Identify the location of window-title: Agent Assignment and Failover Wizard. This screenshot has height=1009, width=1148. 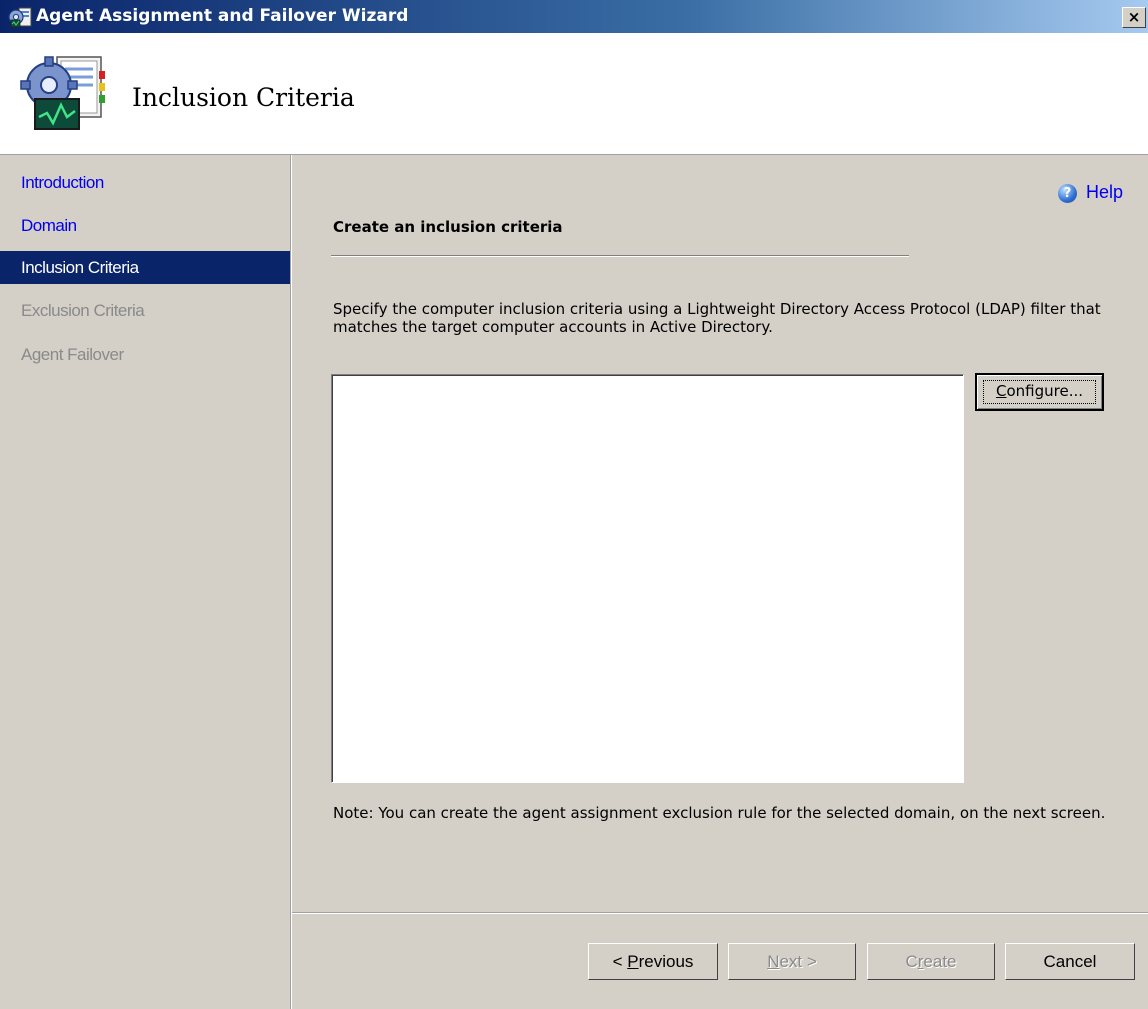
(222, 16).